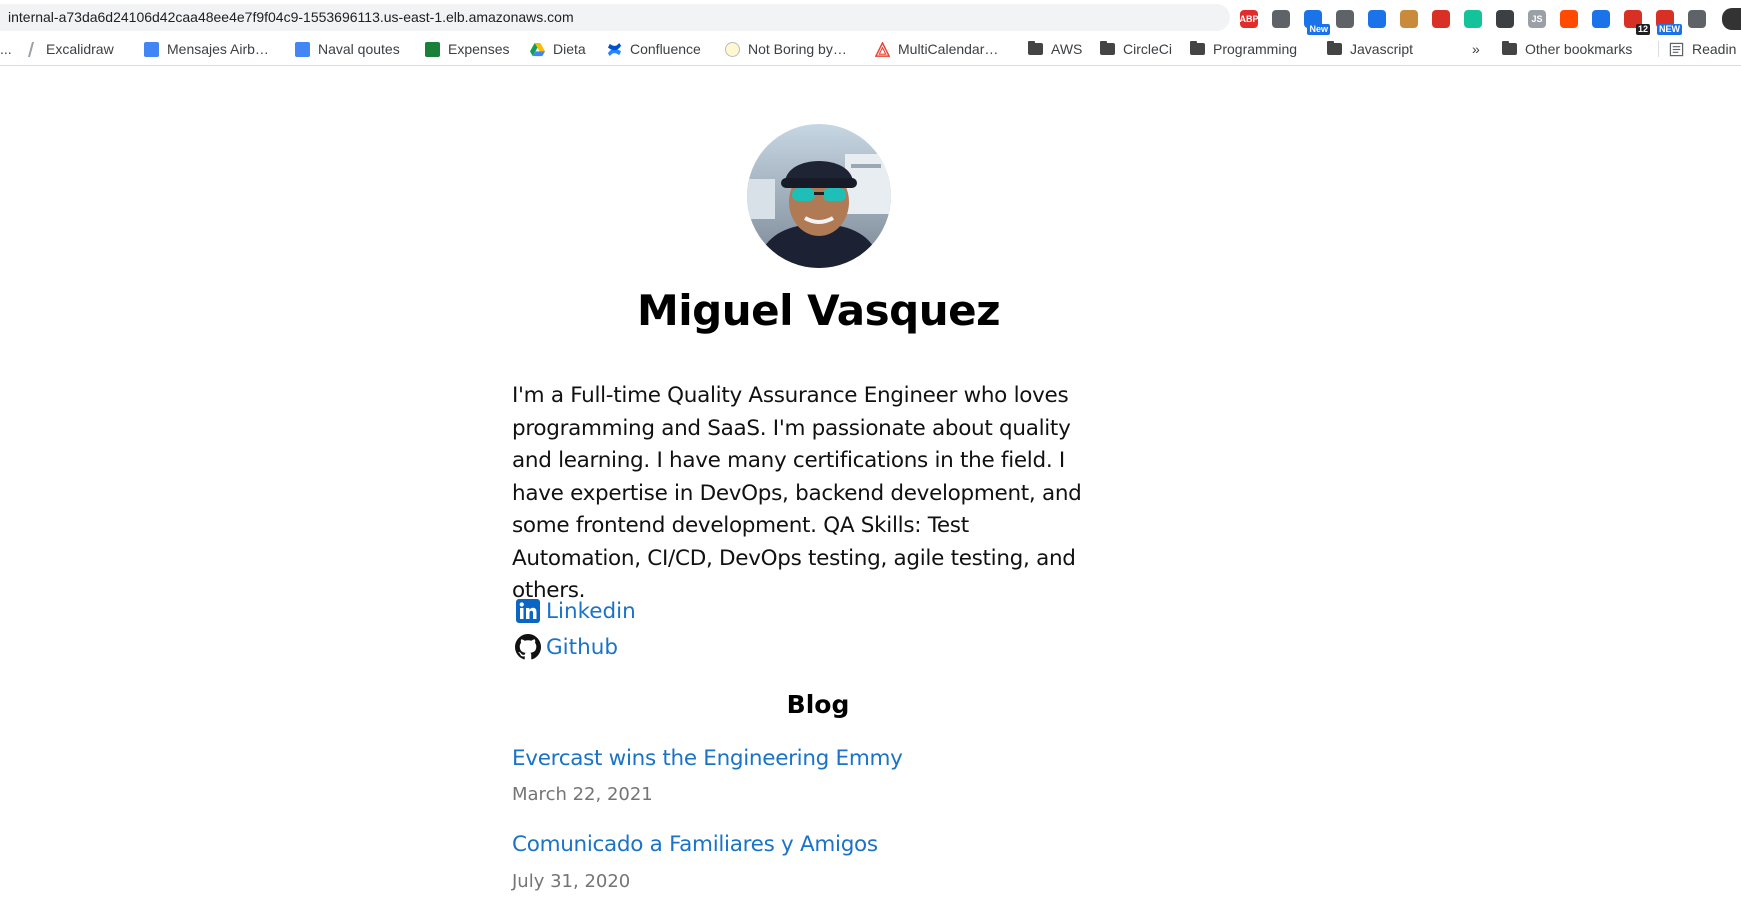 Image resolution: width=1741 pixels, height=914 pixels. What do you see at coordinates (1601, 19) in the screenshot?
I see `picture-in-picture-icon` at bounding box center [1601, 19].